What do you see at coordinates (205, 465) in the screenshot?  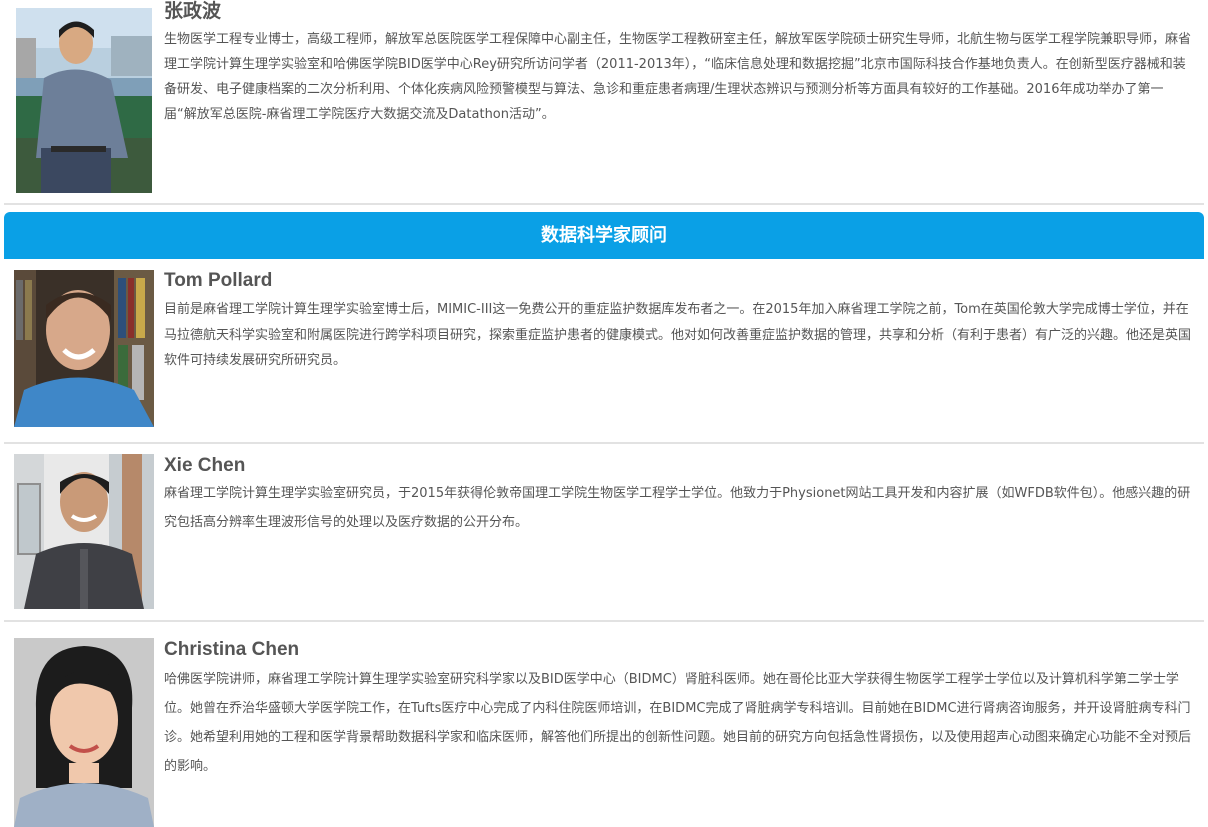 I see `profile-name: Xie Chen` at bounding box center [205, 465].